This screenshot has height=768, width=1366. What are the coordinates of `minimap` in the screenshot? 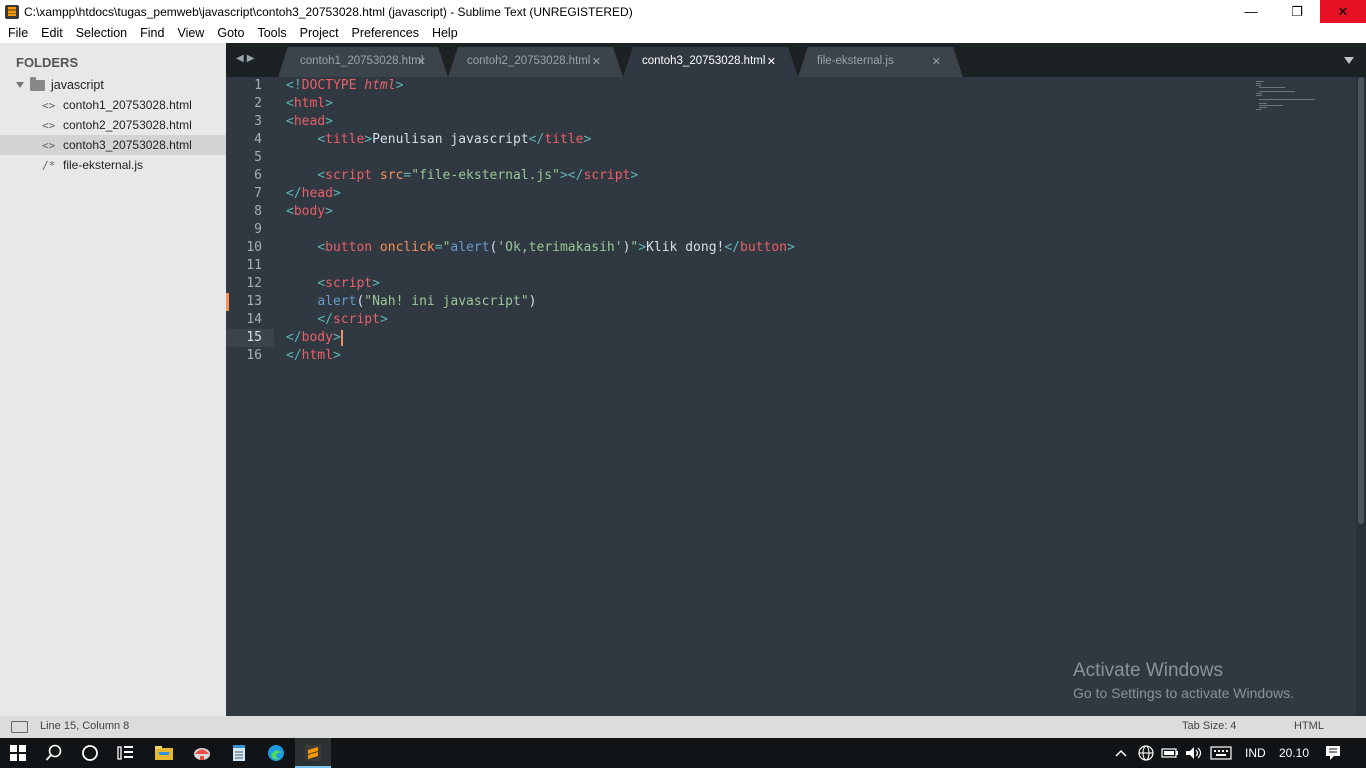 It's located at (1286, 96).